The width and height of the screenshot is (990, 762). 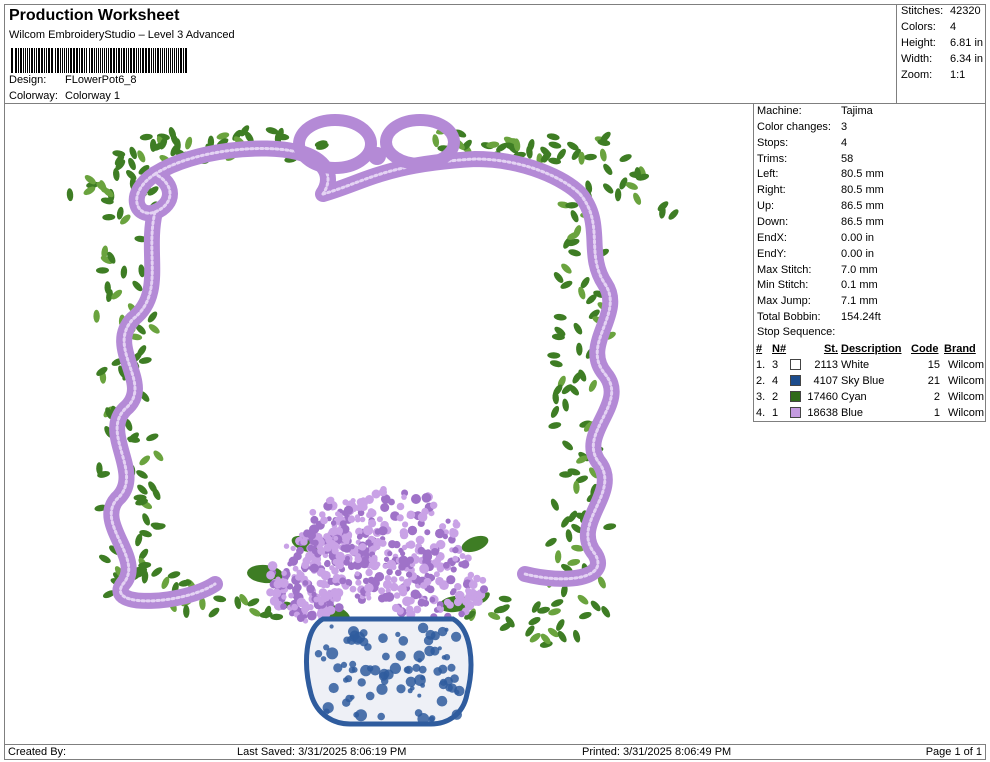 I want to click on stop-num: 1., so click(x=761, y=365).